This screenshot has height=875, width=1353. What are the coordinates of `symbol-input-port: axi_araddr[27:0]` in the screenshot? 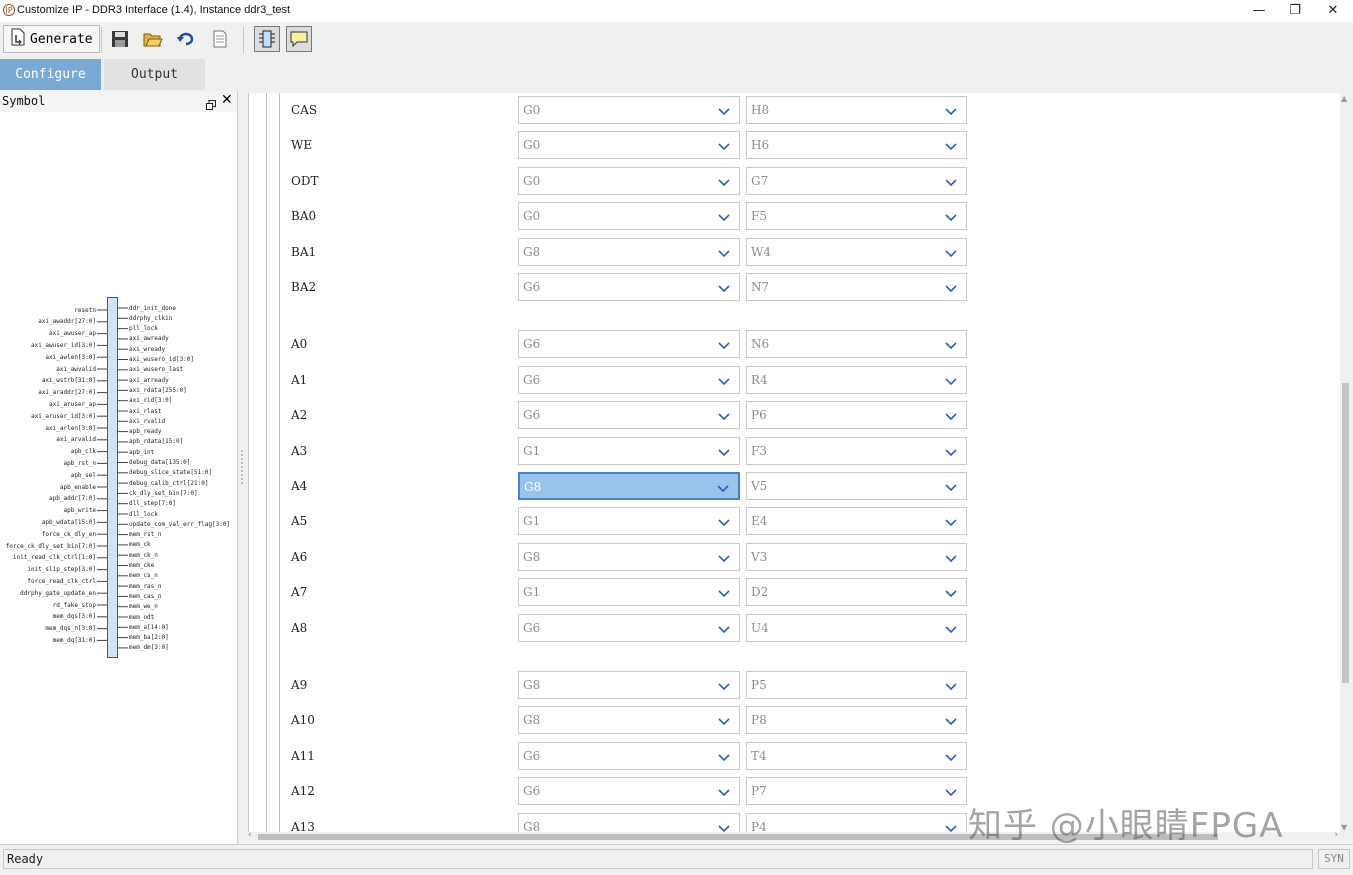 It's located at (67, 393).